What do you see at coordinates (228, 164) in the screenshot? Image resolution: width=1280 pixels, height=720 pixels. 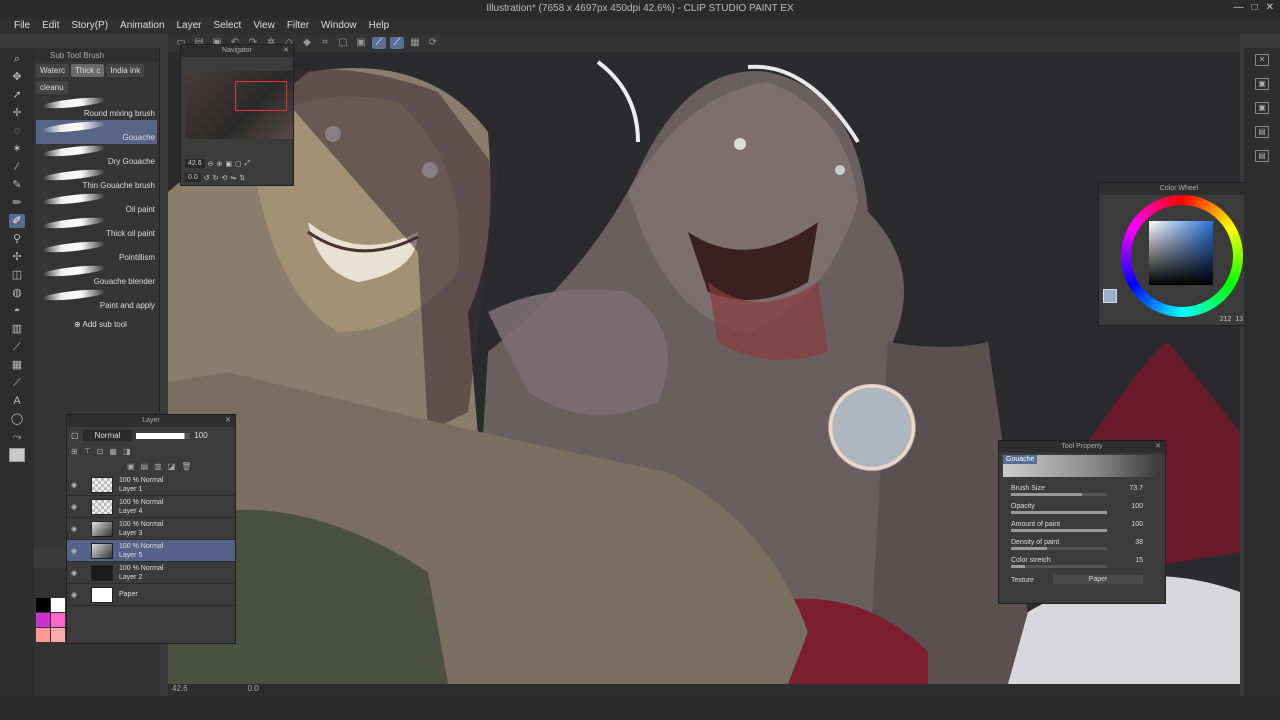 I see `fit-icon: ▣` at bounding box center [228, 164].